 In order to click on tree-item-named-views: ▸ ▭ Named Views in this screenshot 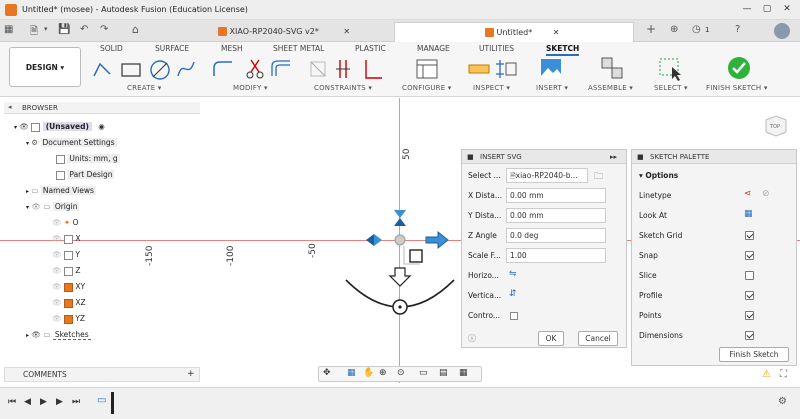, I will do `click(61, 190)`.